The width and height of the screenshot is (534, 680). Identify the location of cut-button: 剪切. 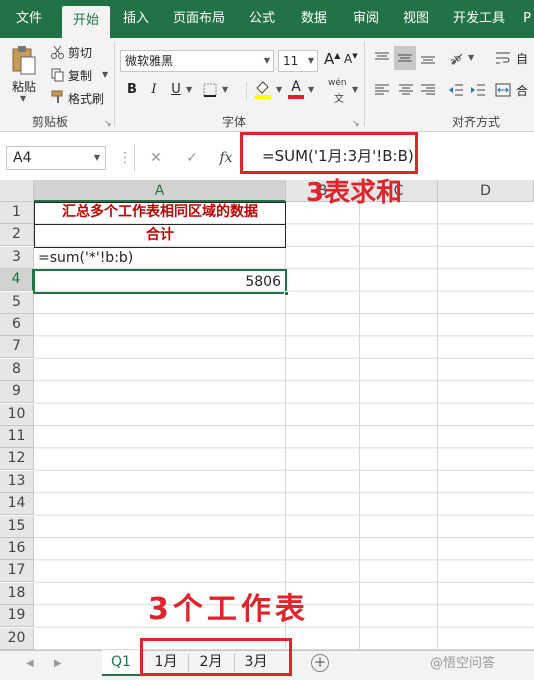
(80, 52).